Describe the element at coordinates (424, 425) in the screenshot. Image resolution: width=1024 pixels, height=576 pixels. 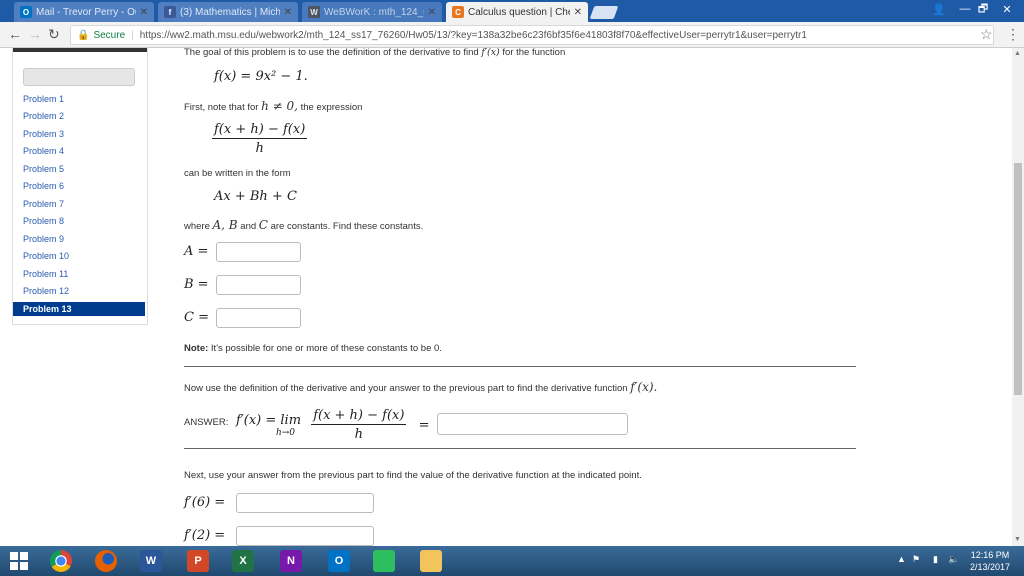
I see `equals-sign: =` at that location.